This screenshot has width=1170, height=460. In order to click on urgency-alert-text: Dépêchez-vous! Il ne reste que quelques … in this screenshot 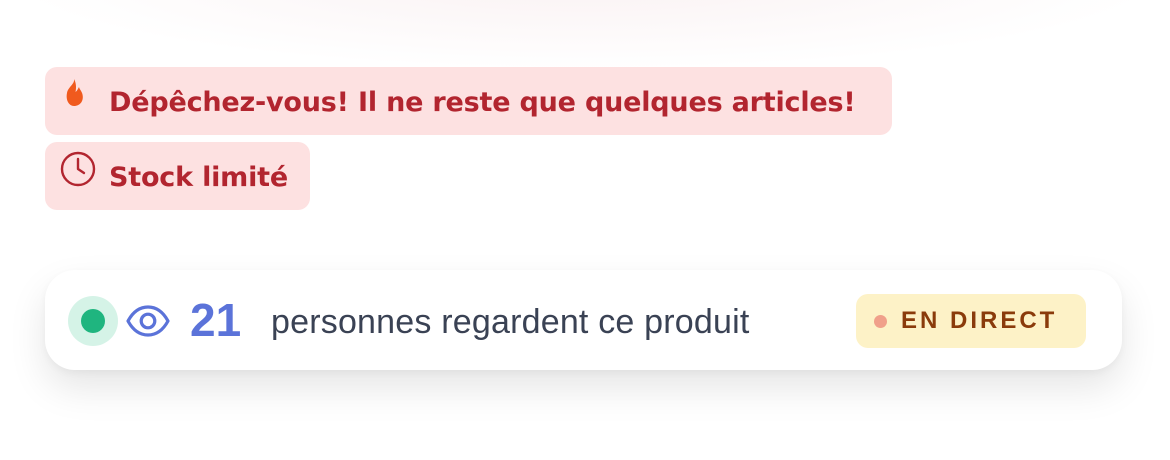, I will do `click(482, 102)`.